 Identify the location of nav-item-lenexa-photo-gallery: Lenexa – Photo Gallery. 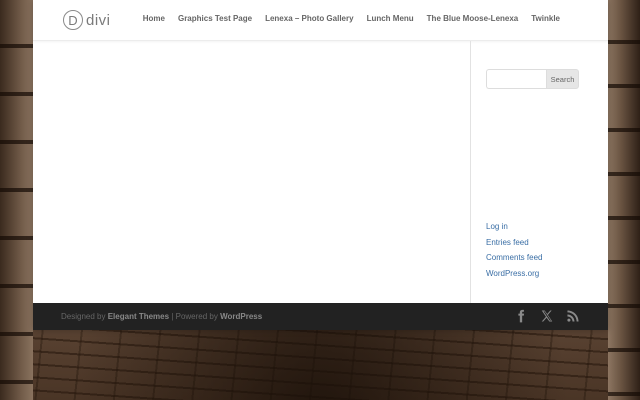
(309, 18).